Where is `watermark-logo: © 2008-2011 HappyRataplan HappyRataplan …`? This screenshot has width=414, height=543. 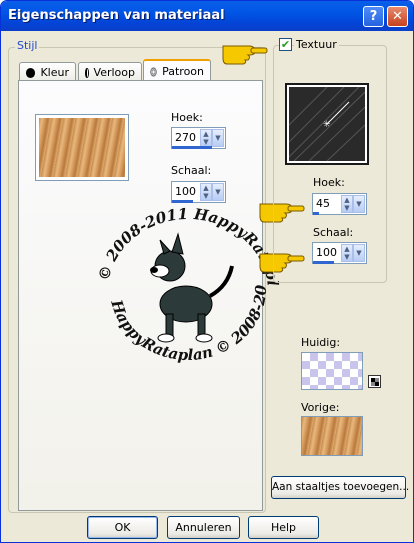
watermark-logo: © 2008-2011 HappyRataplan HappyRataplan … is located at coordinates (184, 280).